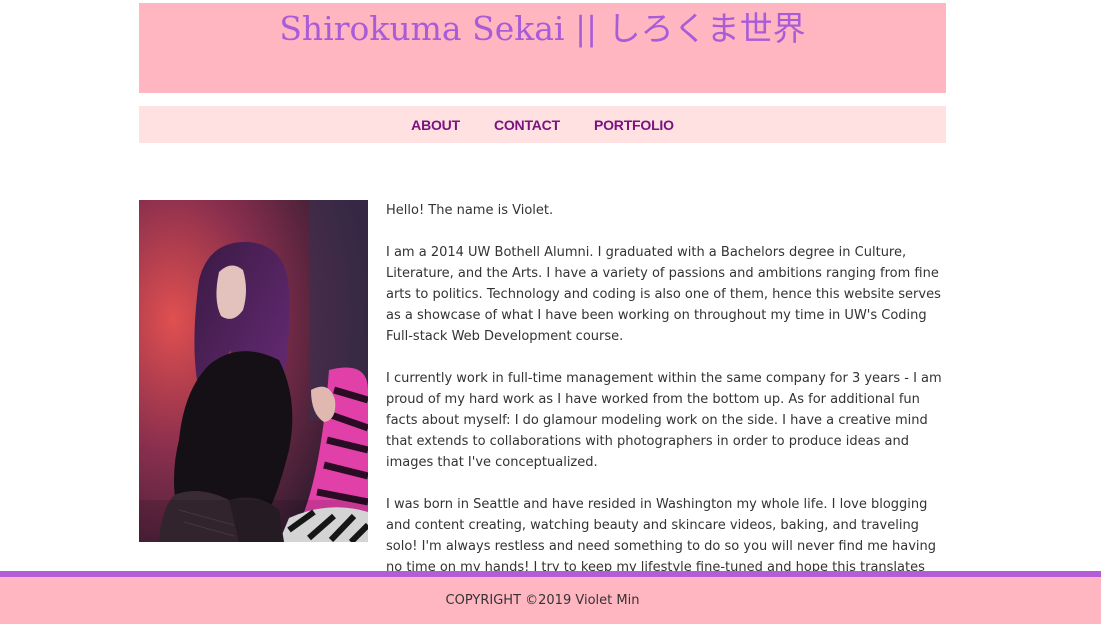 This screenshot has width=1101, height=624. Describe the element at coordinates (542, 28) in the screenshot. I see `site-title: Shirokuma Sekai || しろくま世界` at that location.